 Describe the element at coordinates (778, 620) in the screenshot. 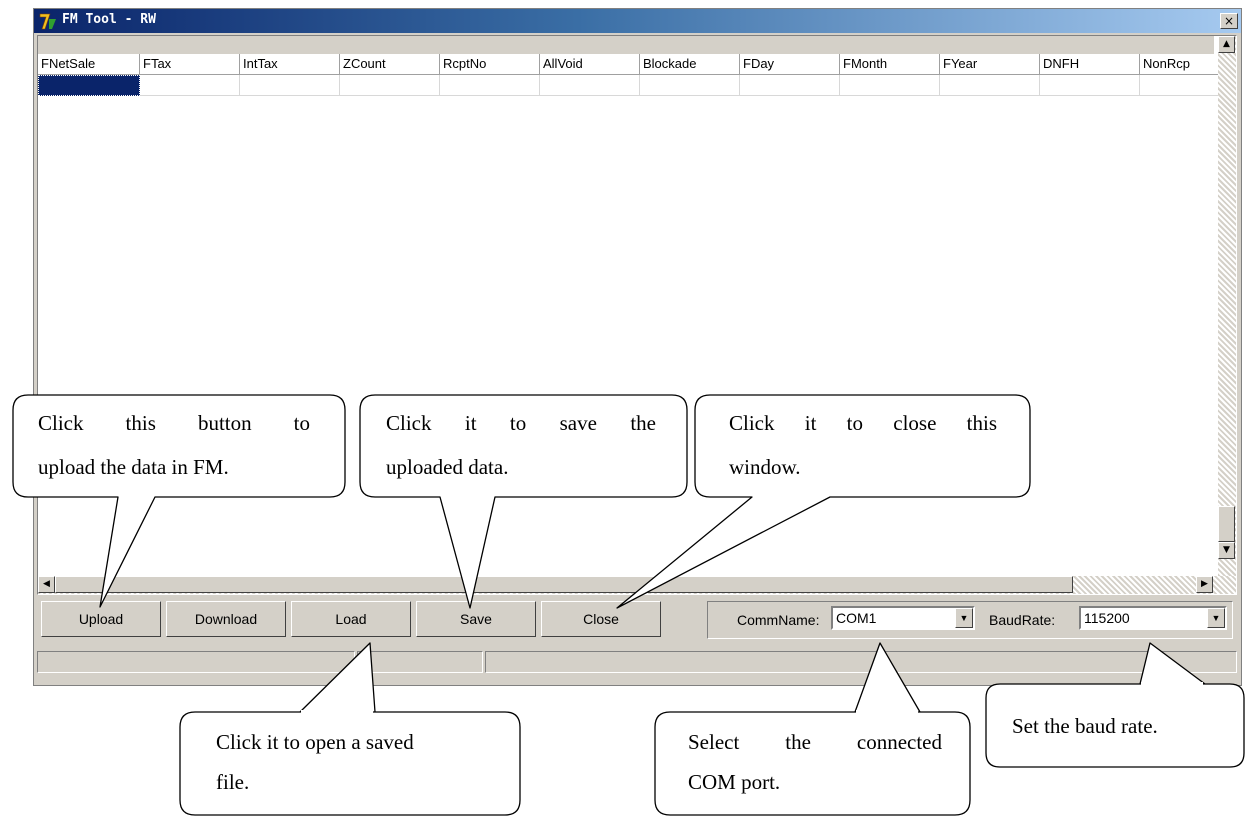

I see `commname-label: CommName:` at that location.